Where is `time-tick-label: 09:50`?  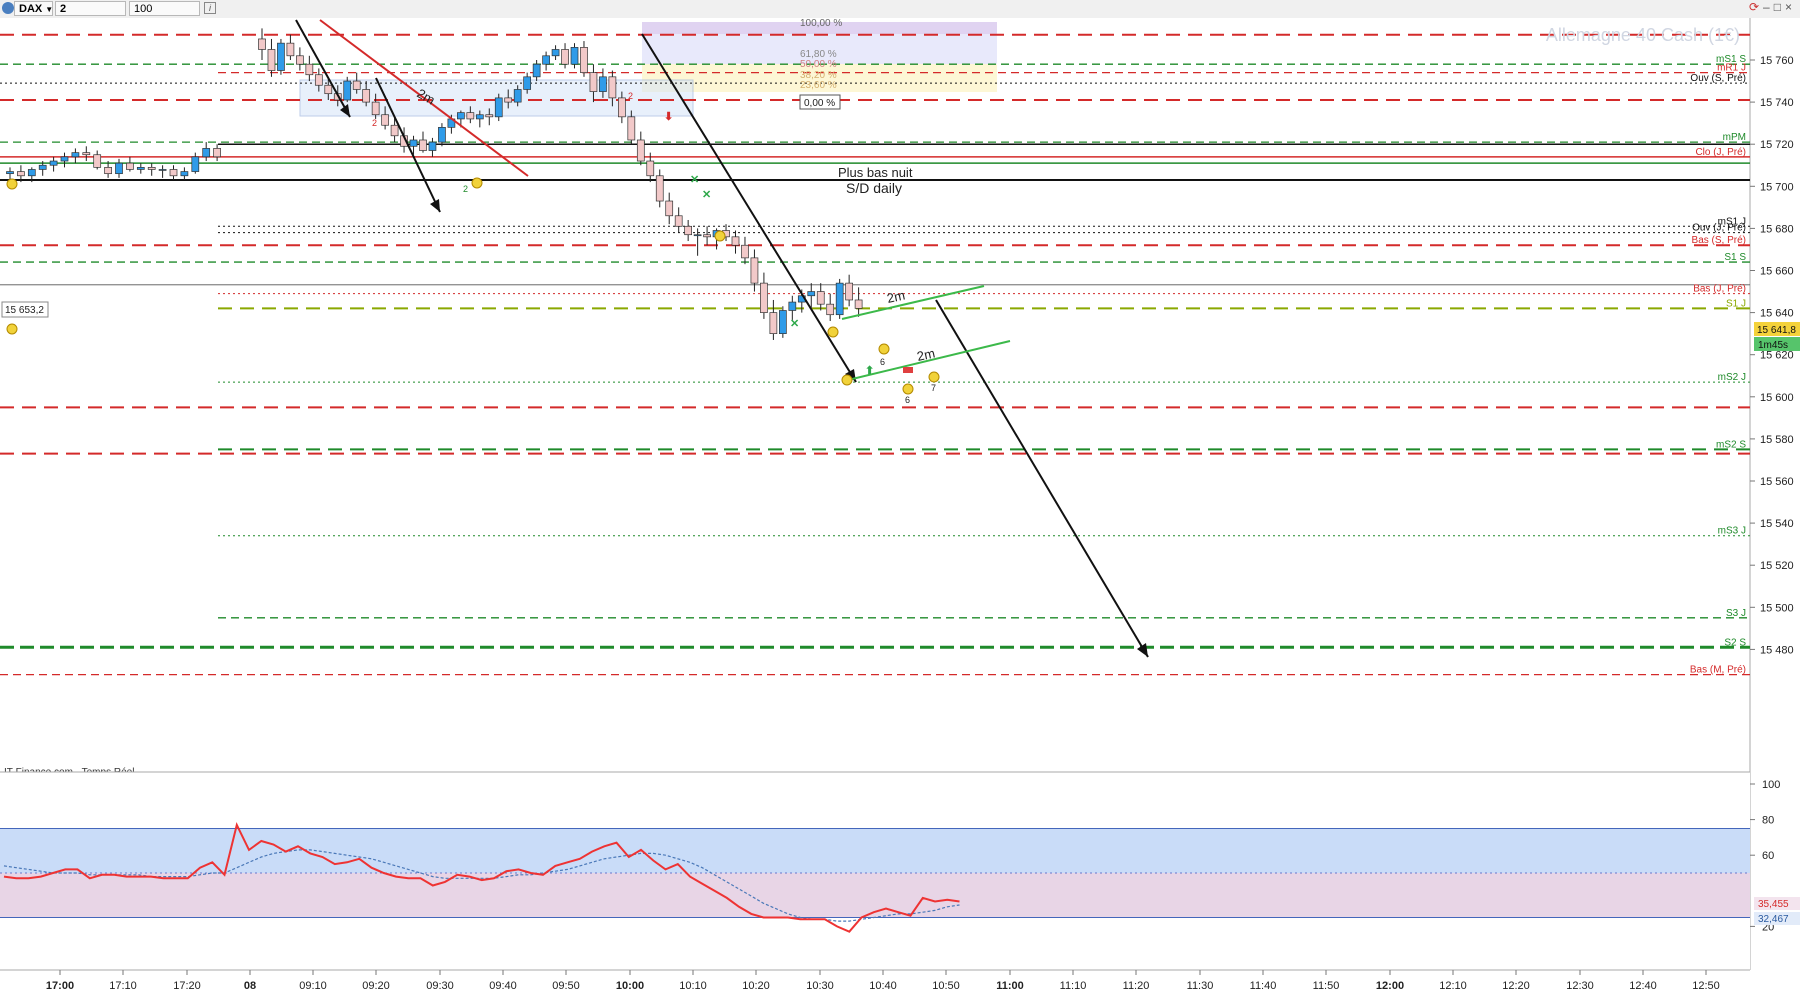
time-tick-label: 09:50 is located at coordinates (566, 986).